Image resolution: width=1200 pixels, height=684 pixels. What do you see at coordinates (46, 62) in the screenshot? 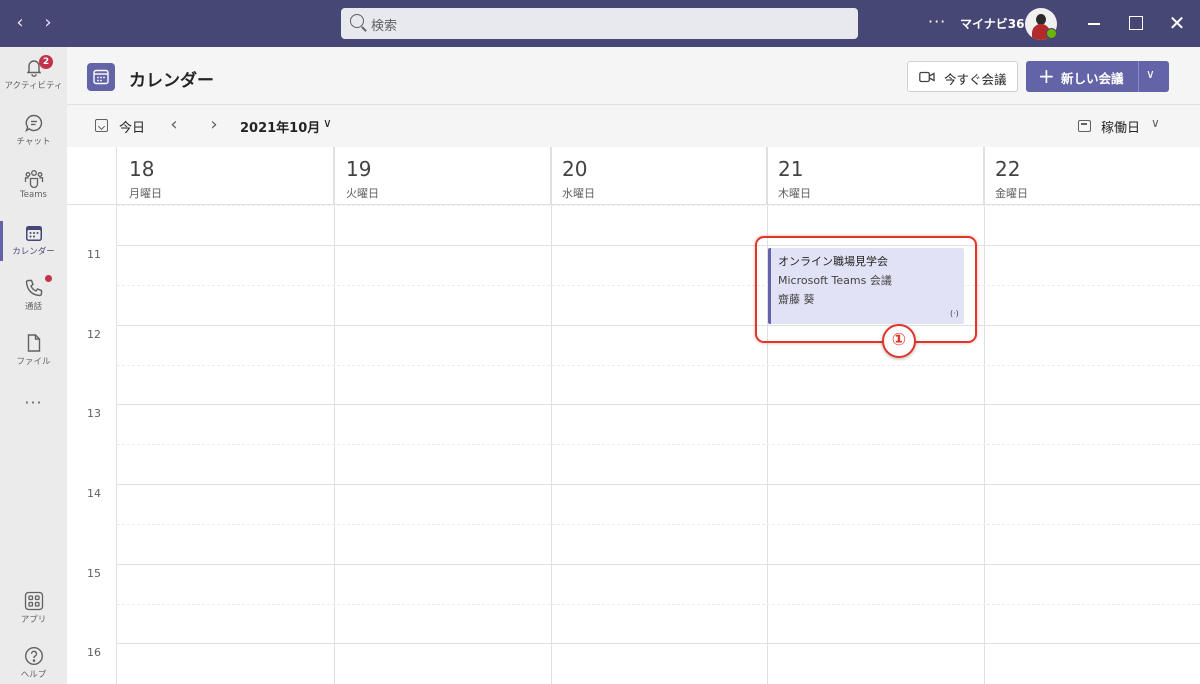
I see `activity-badge: 2` at bounding box center [46, 62].